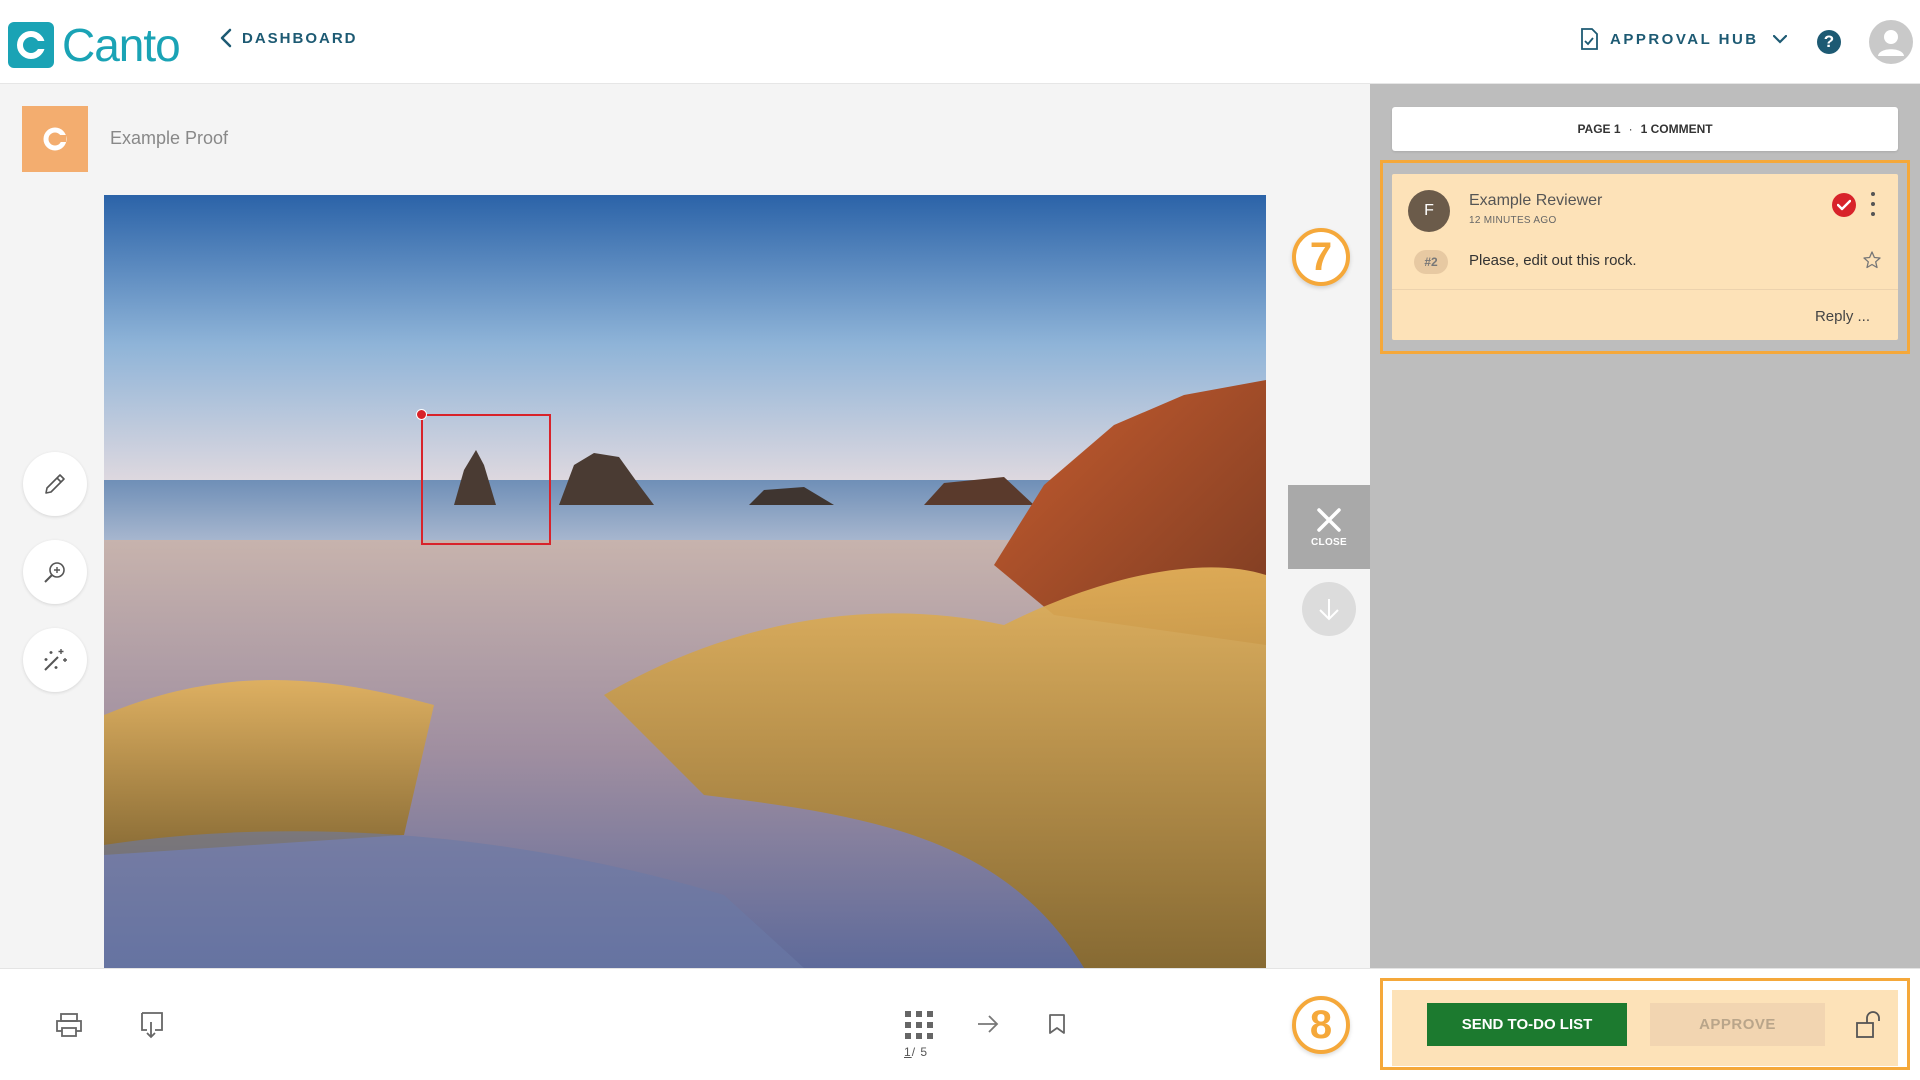  Describe the element at coordinates (69, 1027) in the screenshot. I see `print-icon` at that location.